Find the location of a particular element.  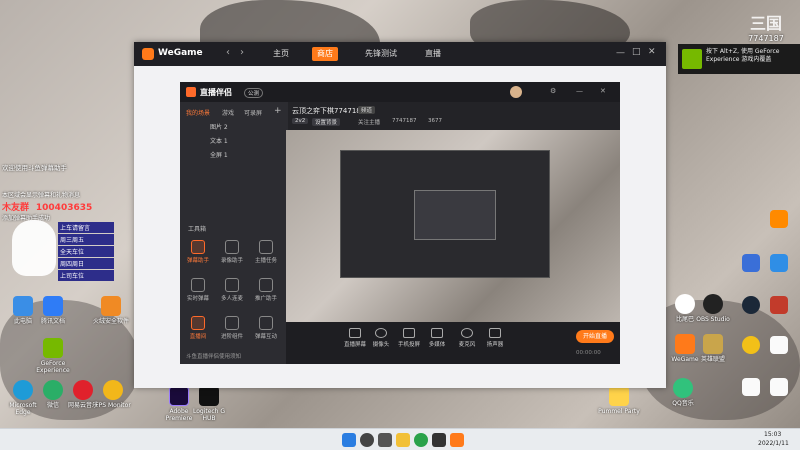

desktop-icon-qqmusic: QQ音乐 is located at coordinates (683, 392).